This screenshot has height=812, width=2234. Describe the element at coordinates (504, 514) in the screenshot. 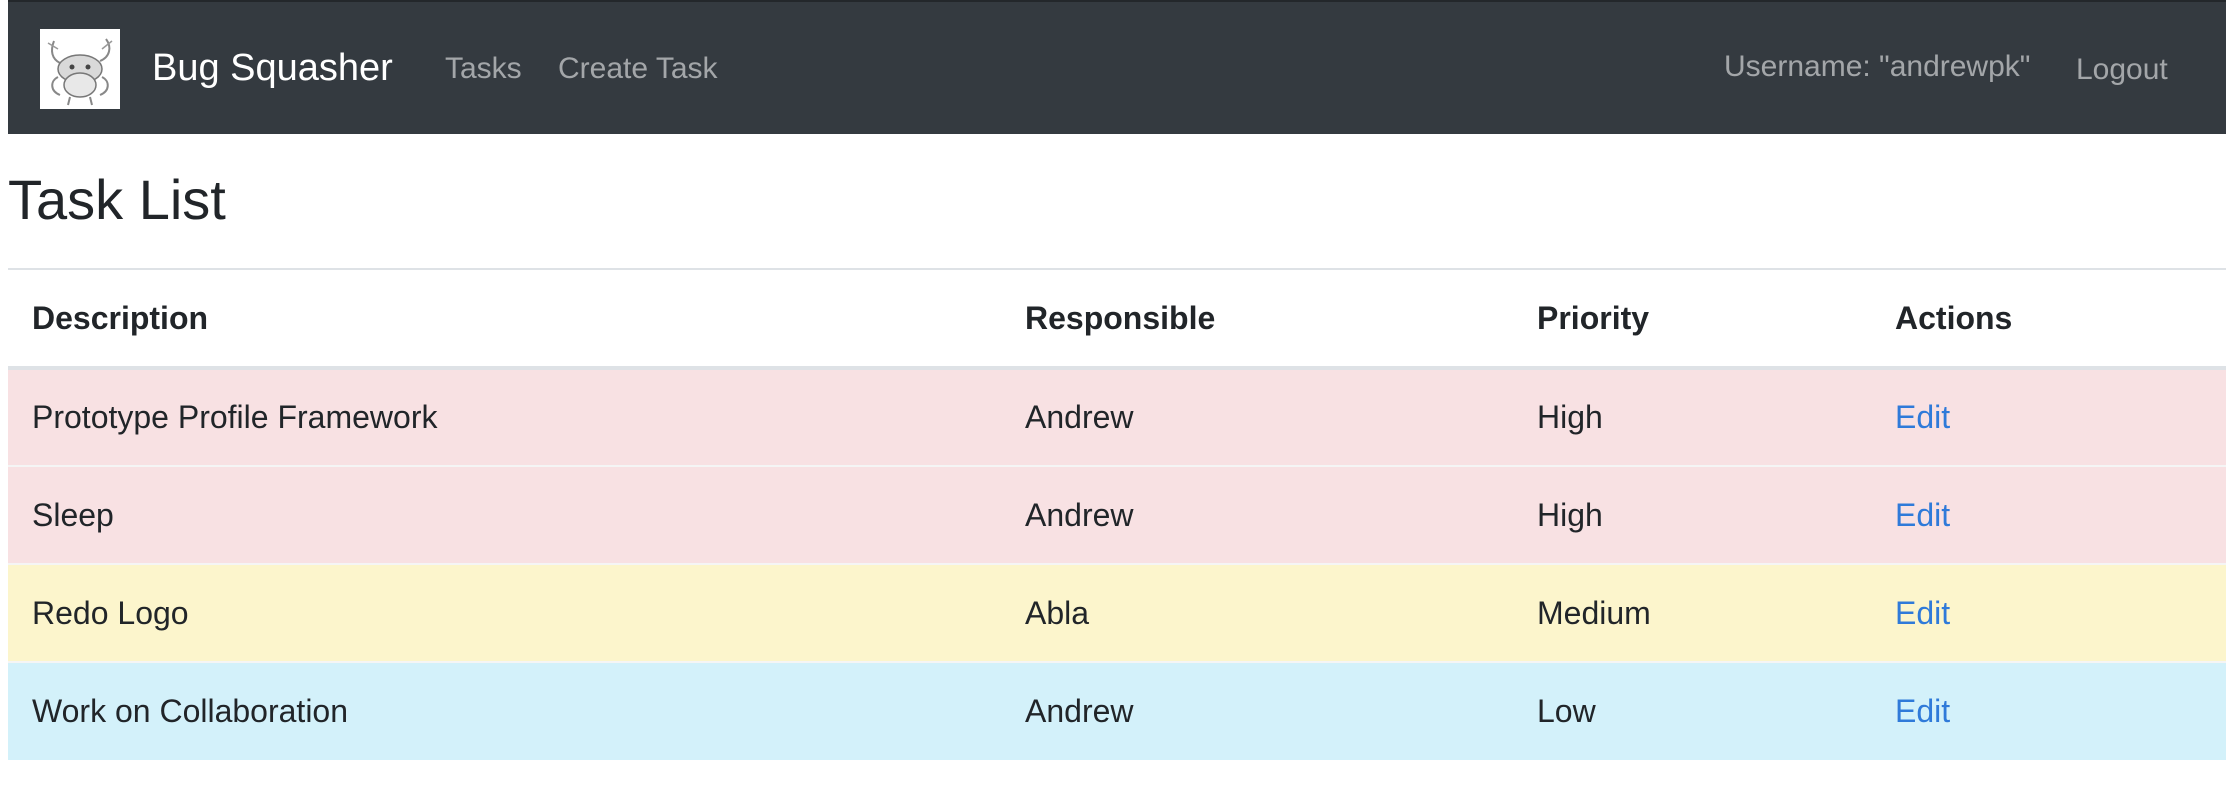

I see `task-description: Sleep` at that location.